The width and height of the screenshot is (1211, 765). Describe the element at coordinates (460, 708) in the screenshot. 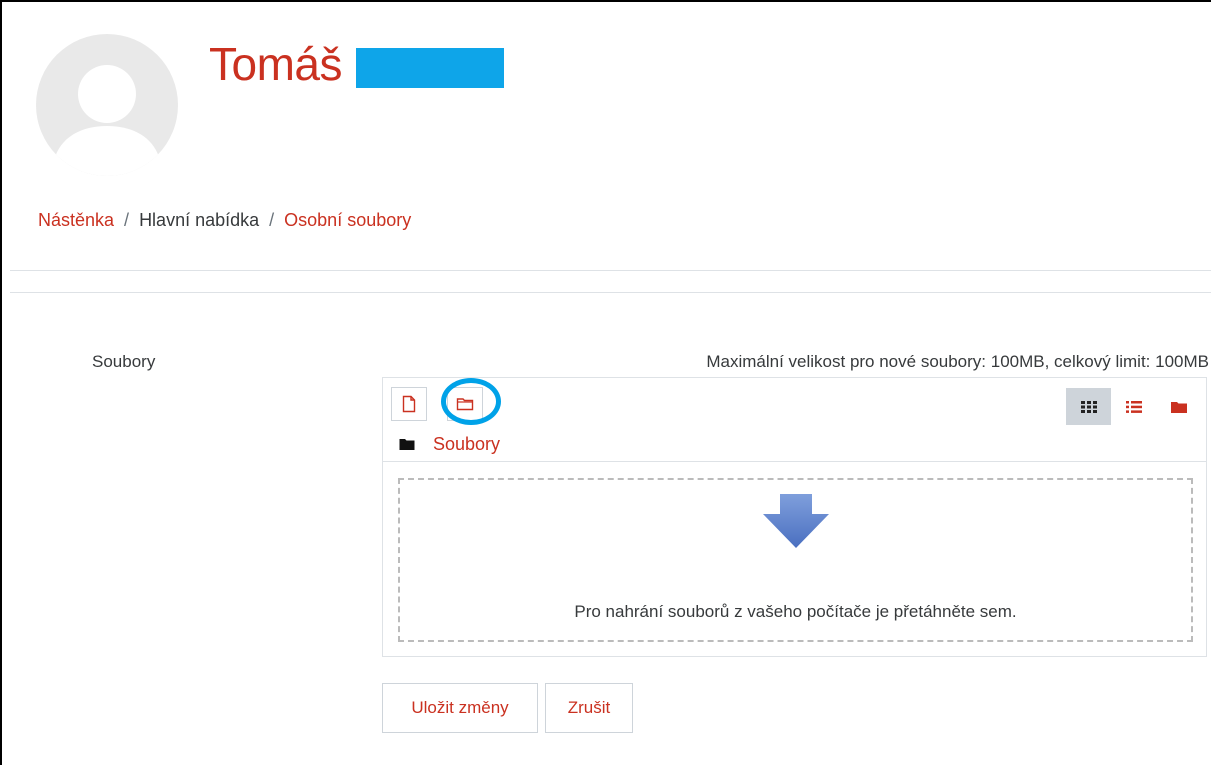

I see `save-changes-button: Uložit změny` at that location.